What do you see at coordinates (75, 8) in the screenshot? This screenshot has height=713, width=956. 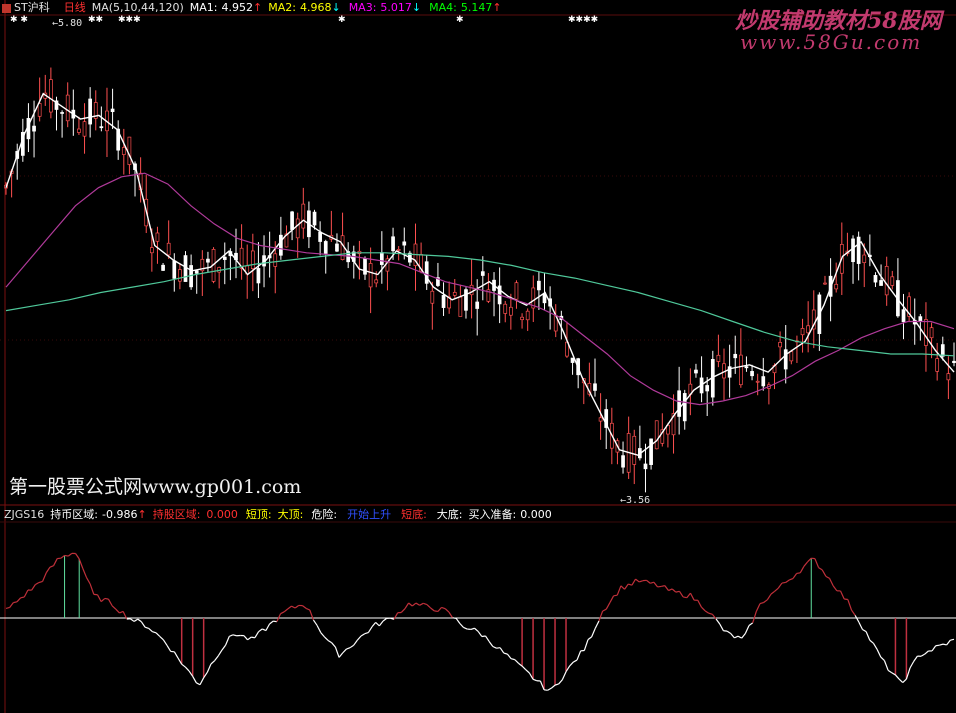 I see `period-label: 日线` at bounding box center [75, 8].